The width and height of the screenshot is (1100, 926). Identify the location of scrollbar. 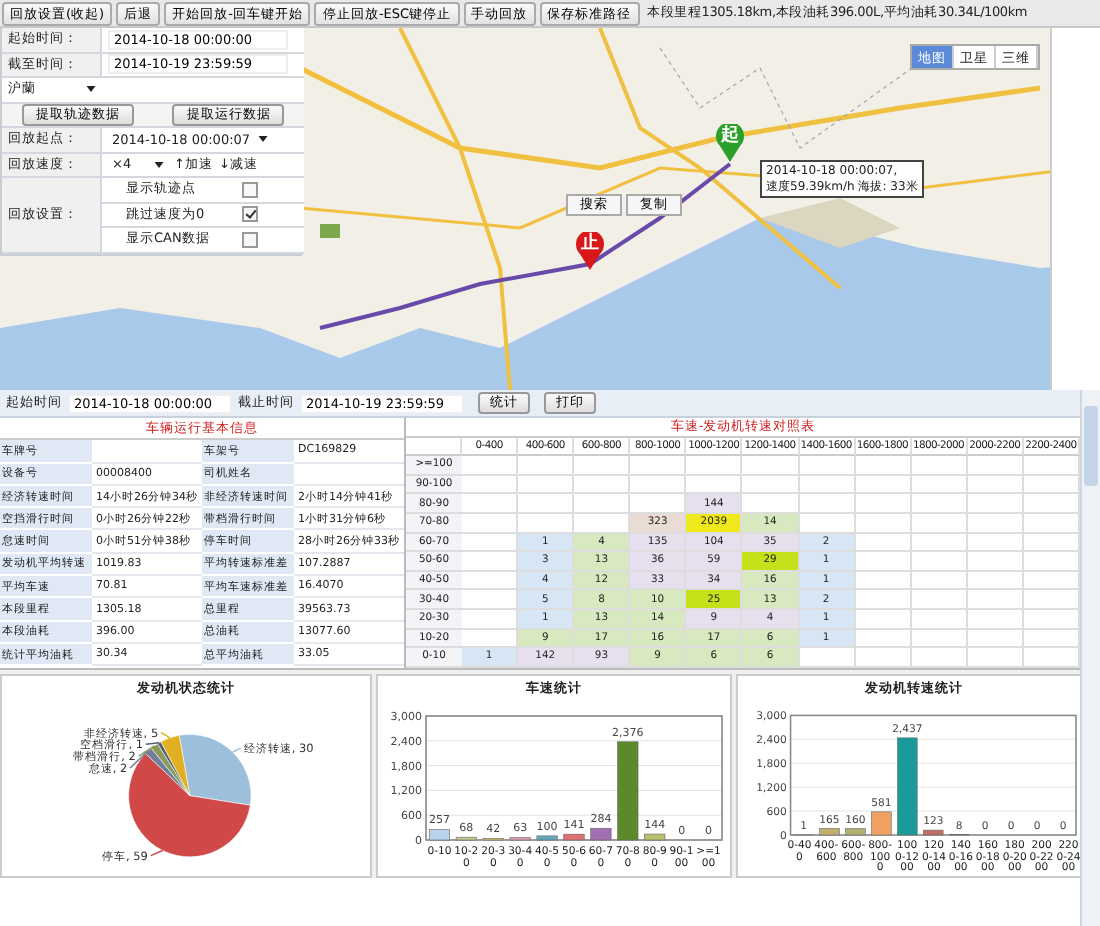
(1090, 658).